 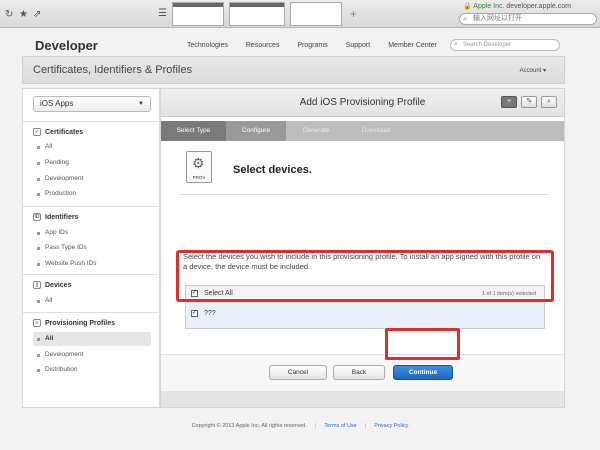 I want to click on step-generate: Generate, so click(x=316, y=130).